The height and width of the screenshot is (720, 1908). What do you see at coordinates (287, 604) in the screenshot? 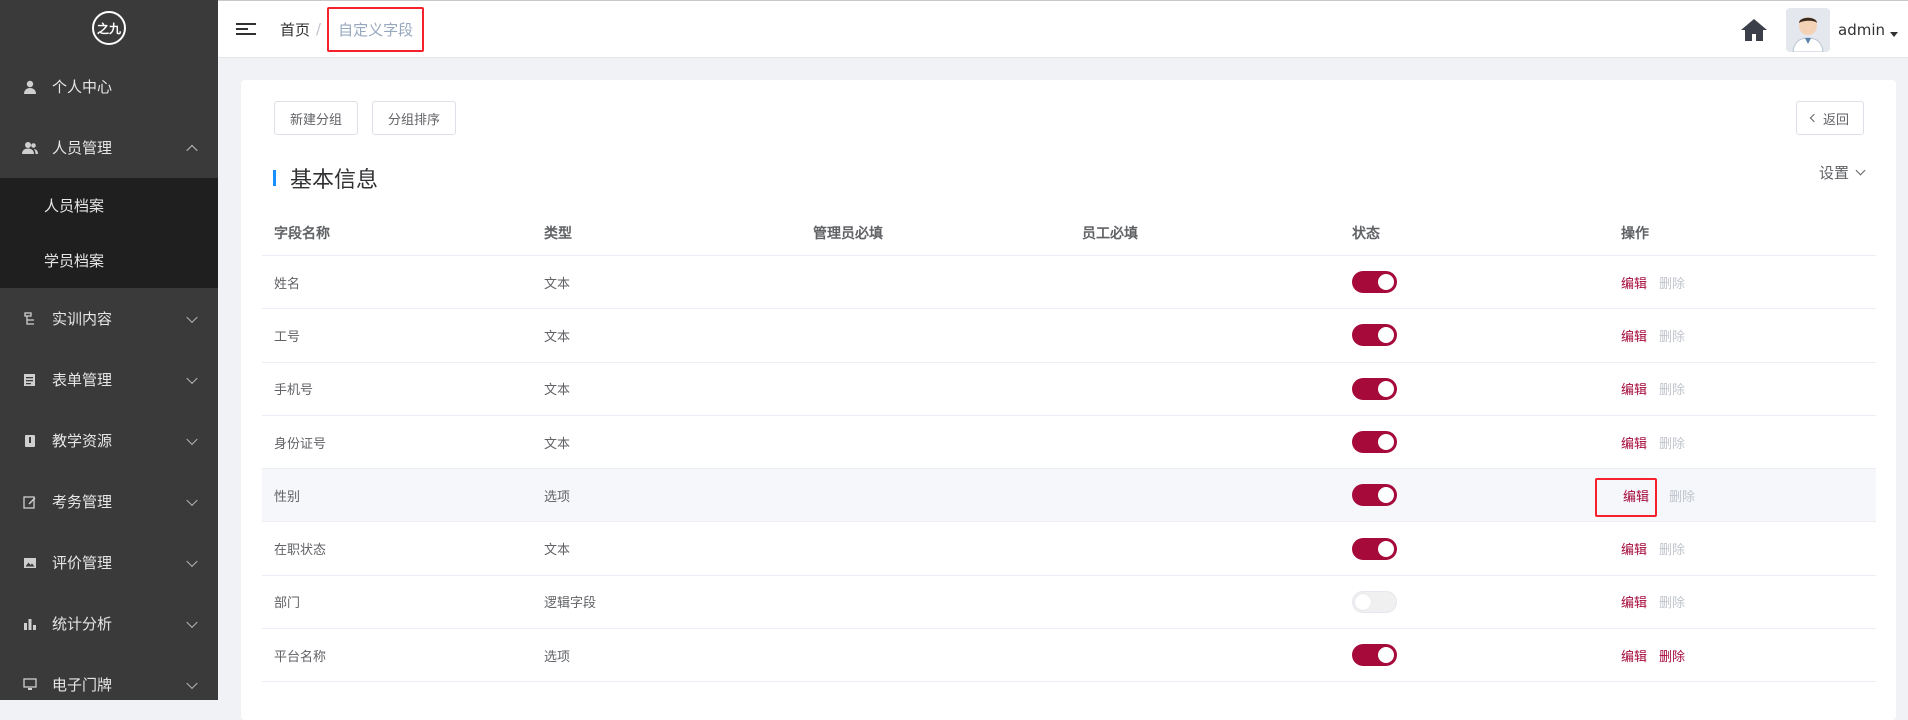
I see `field-name-cell: 部门` at bounding box center [287, 604].